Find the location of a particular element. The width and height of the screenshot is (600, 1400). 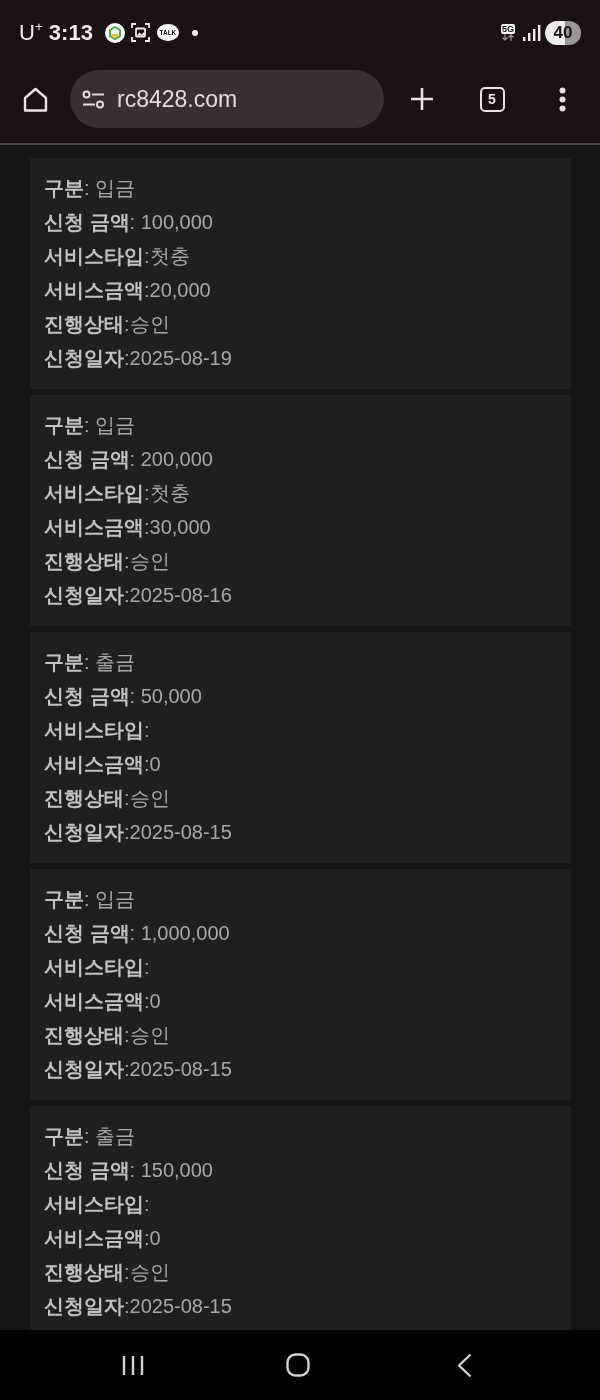

screenshot-icon is located at coordinates (140, 32).